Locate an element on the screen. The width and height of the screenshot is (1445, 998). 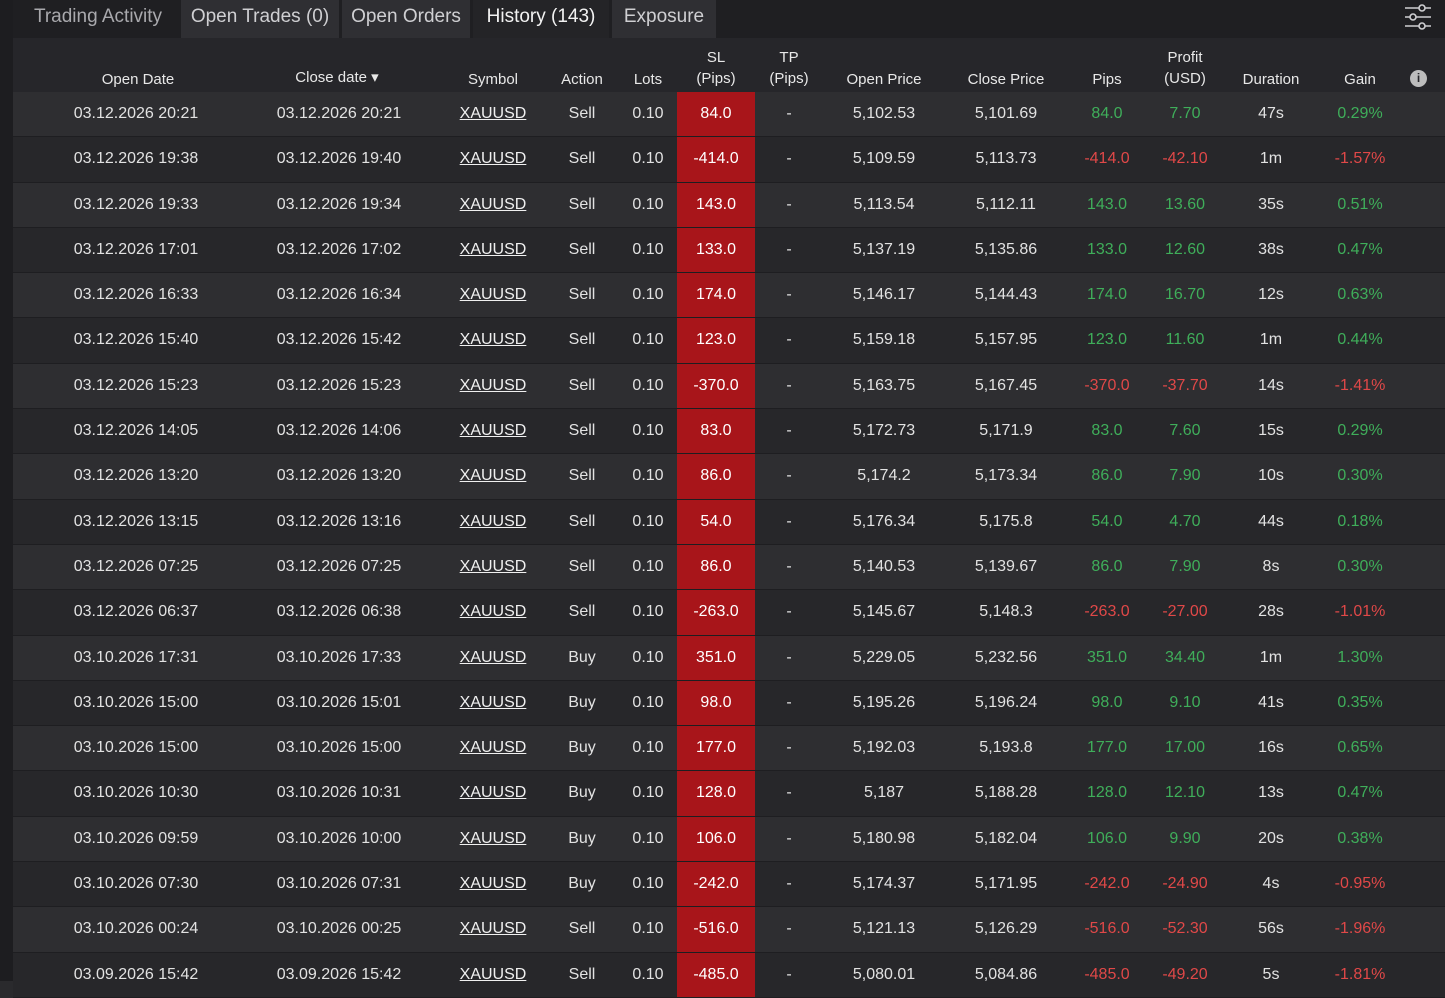
close-date-cell: 03.12.2026 19:34 is located at coordinates (339, 204).